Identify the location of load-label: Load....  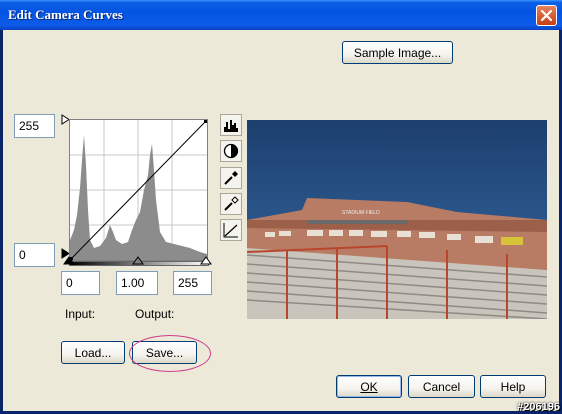
(93, 352).